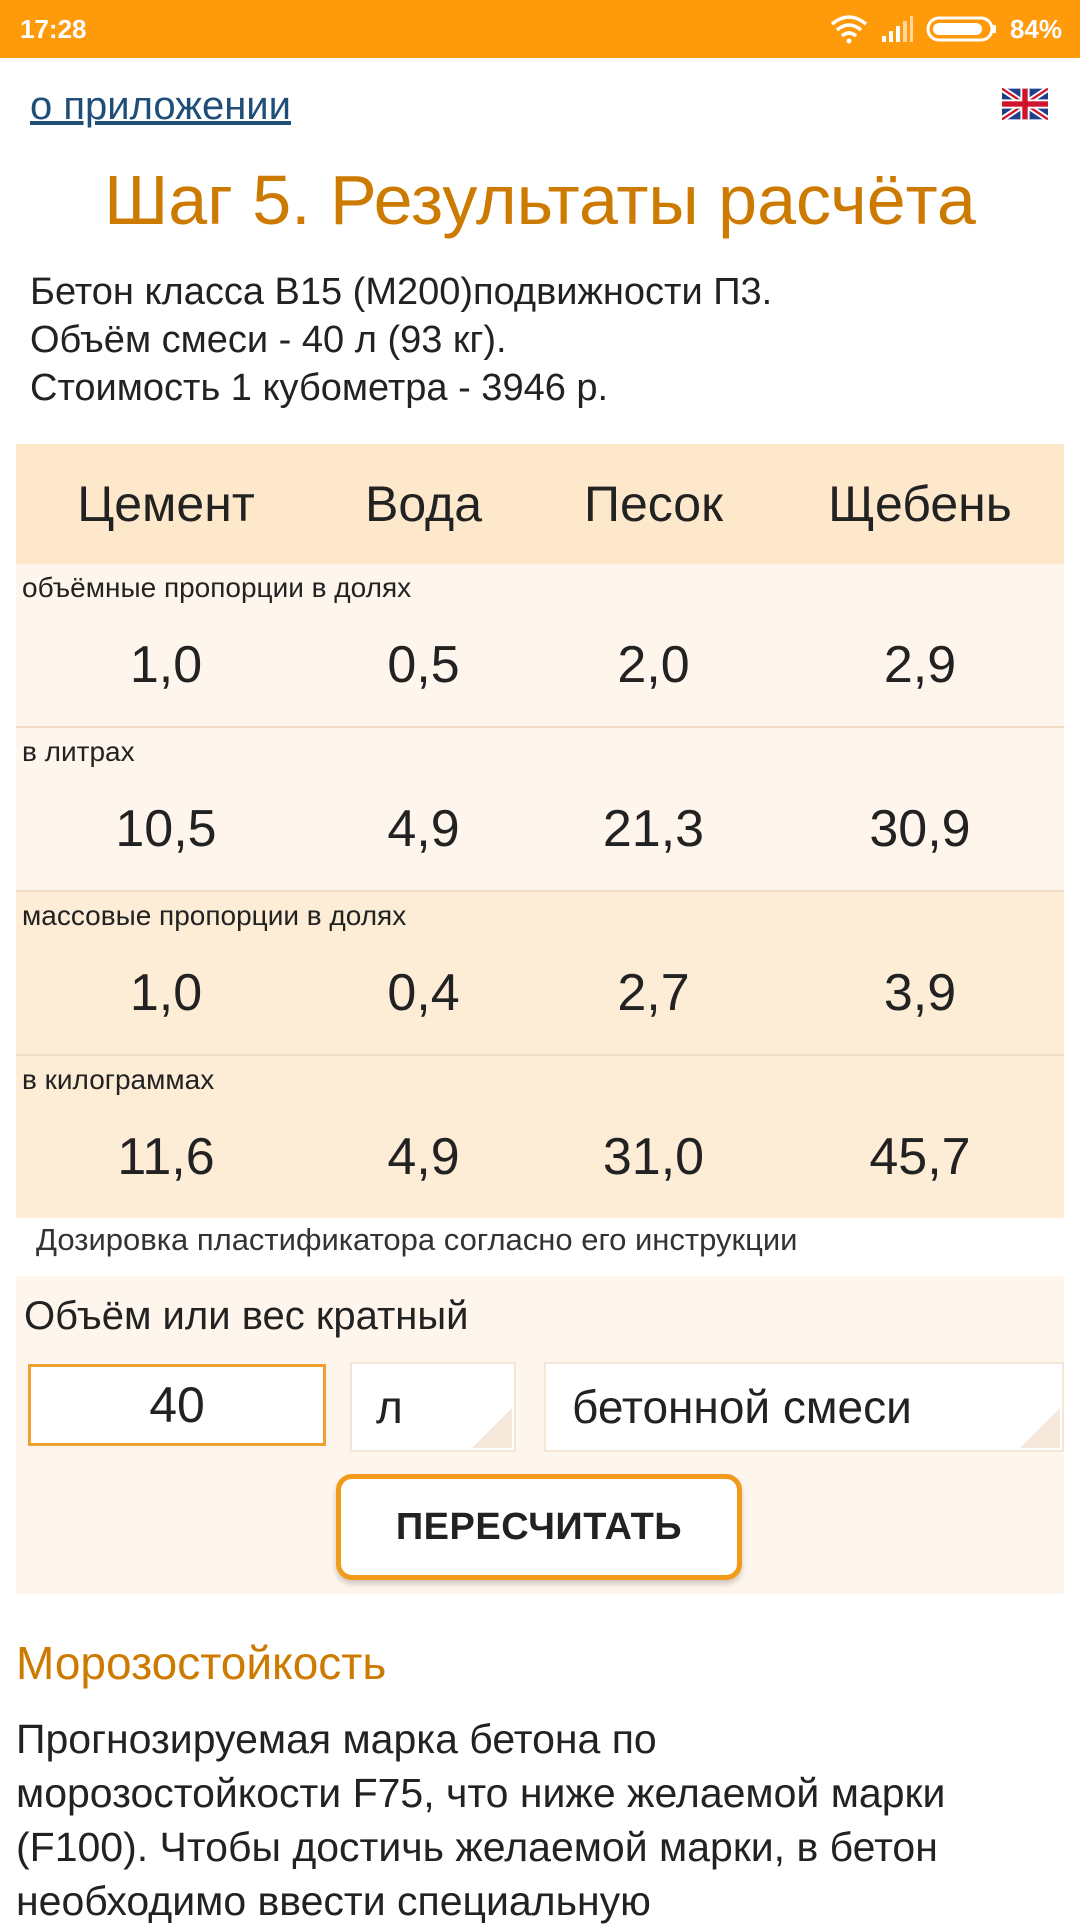  I want to click on summary-concrete-class: Бетон класса В15 (М200)подвижности П3., so click(401, 292).